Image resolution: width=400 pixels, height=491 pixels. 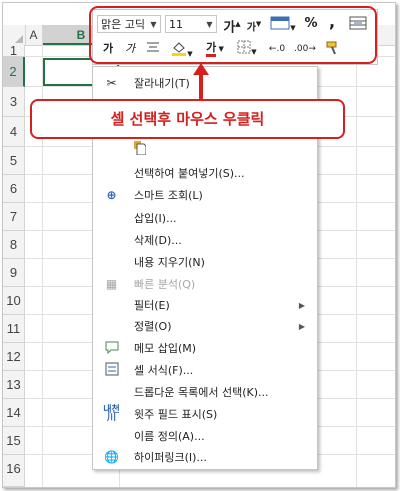 I want to click on row-header-3: 3, so click(x=14, y=102).